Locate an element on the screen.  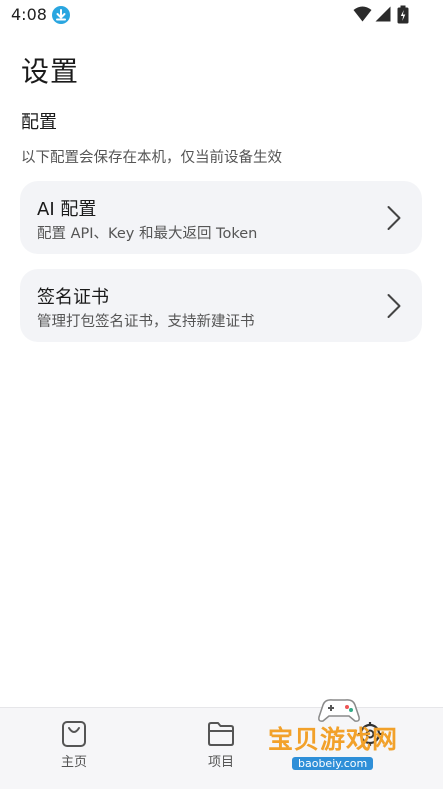
signing-certificate-card: 签名证书 管理打包签名证书，支持新建证书 is located at coordinates (221, 305).